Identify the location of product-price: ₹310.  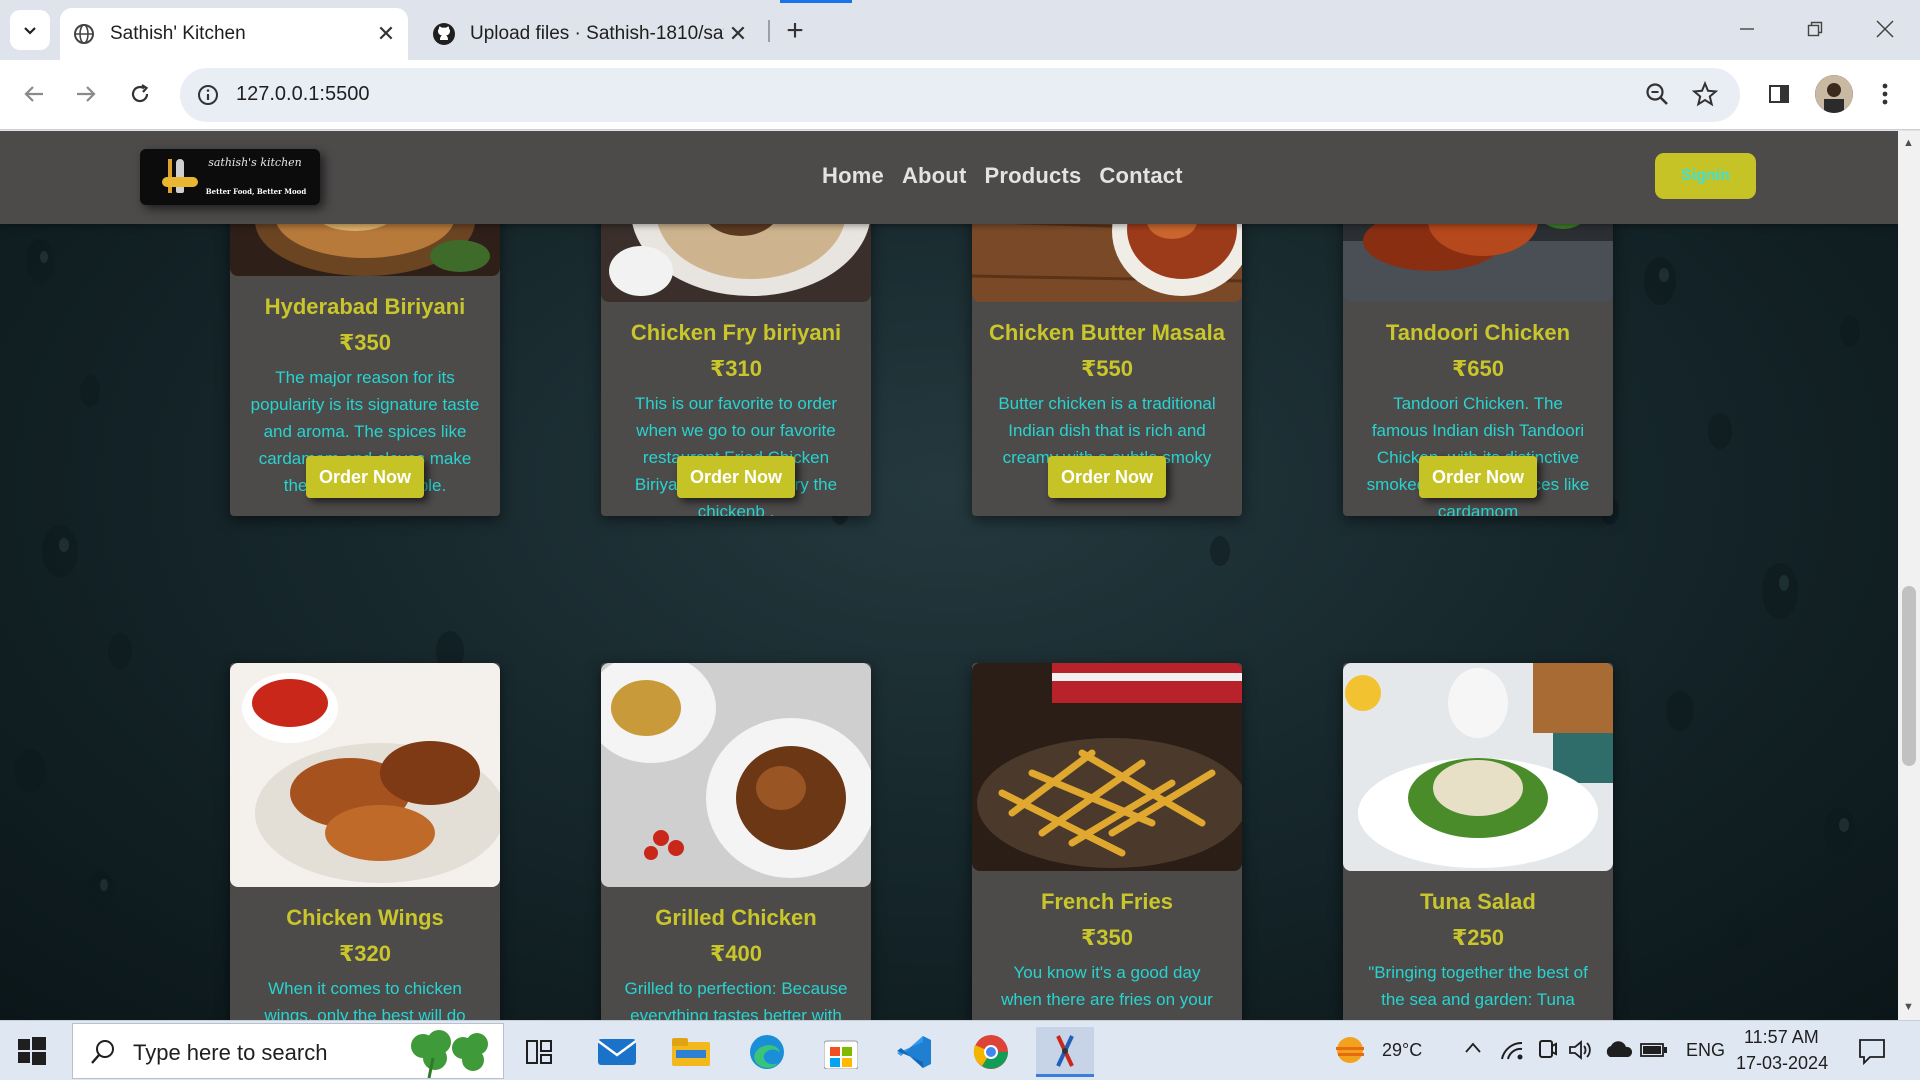
(735, 368).